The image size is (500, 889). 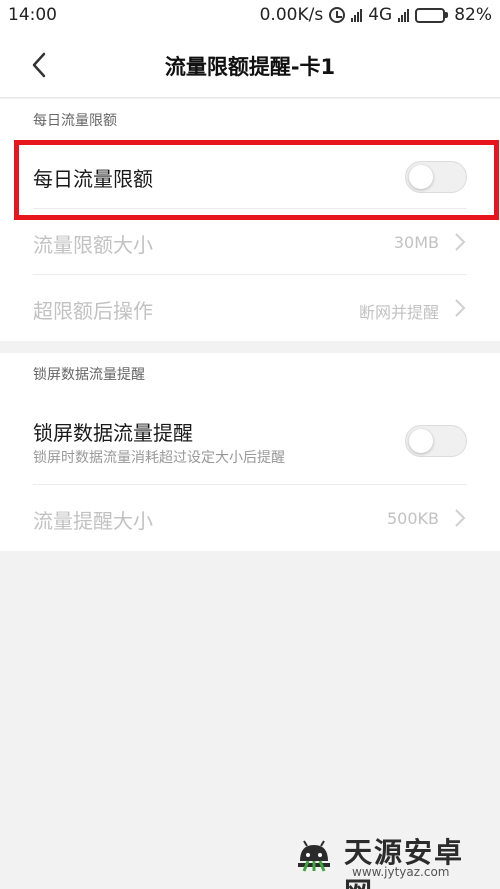 What do you see at coordinates (250, 441) in the screenshot?
I see `lockscreen-alert-row: 锁屏数据流量提醒 锁屏时数据流量消耗超过设定大小后提醒` at bounding box center [250, 441].